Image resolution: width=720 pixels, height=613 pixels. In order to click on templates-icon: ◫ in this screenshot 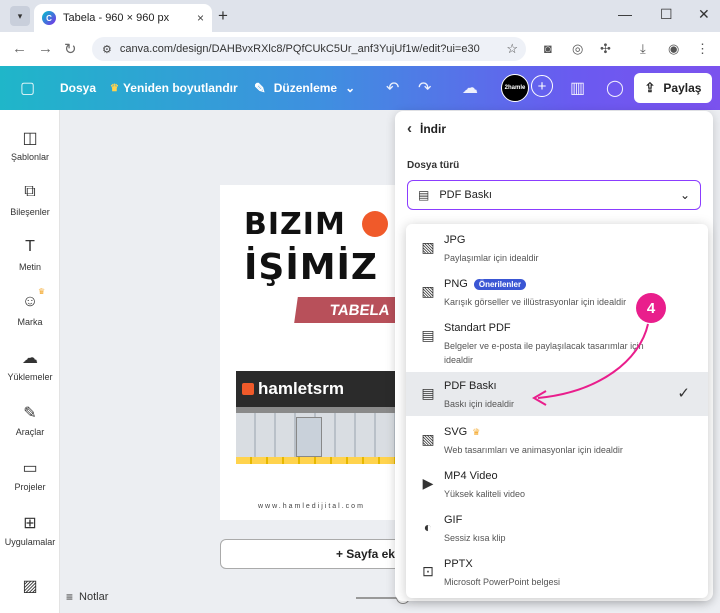, I will do `click(30, 138)`.